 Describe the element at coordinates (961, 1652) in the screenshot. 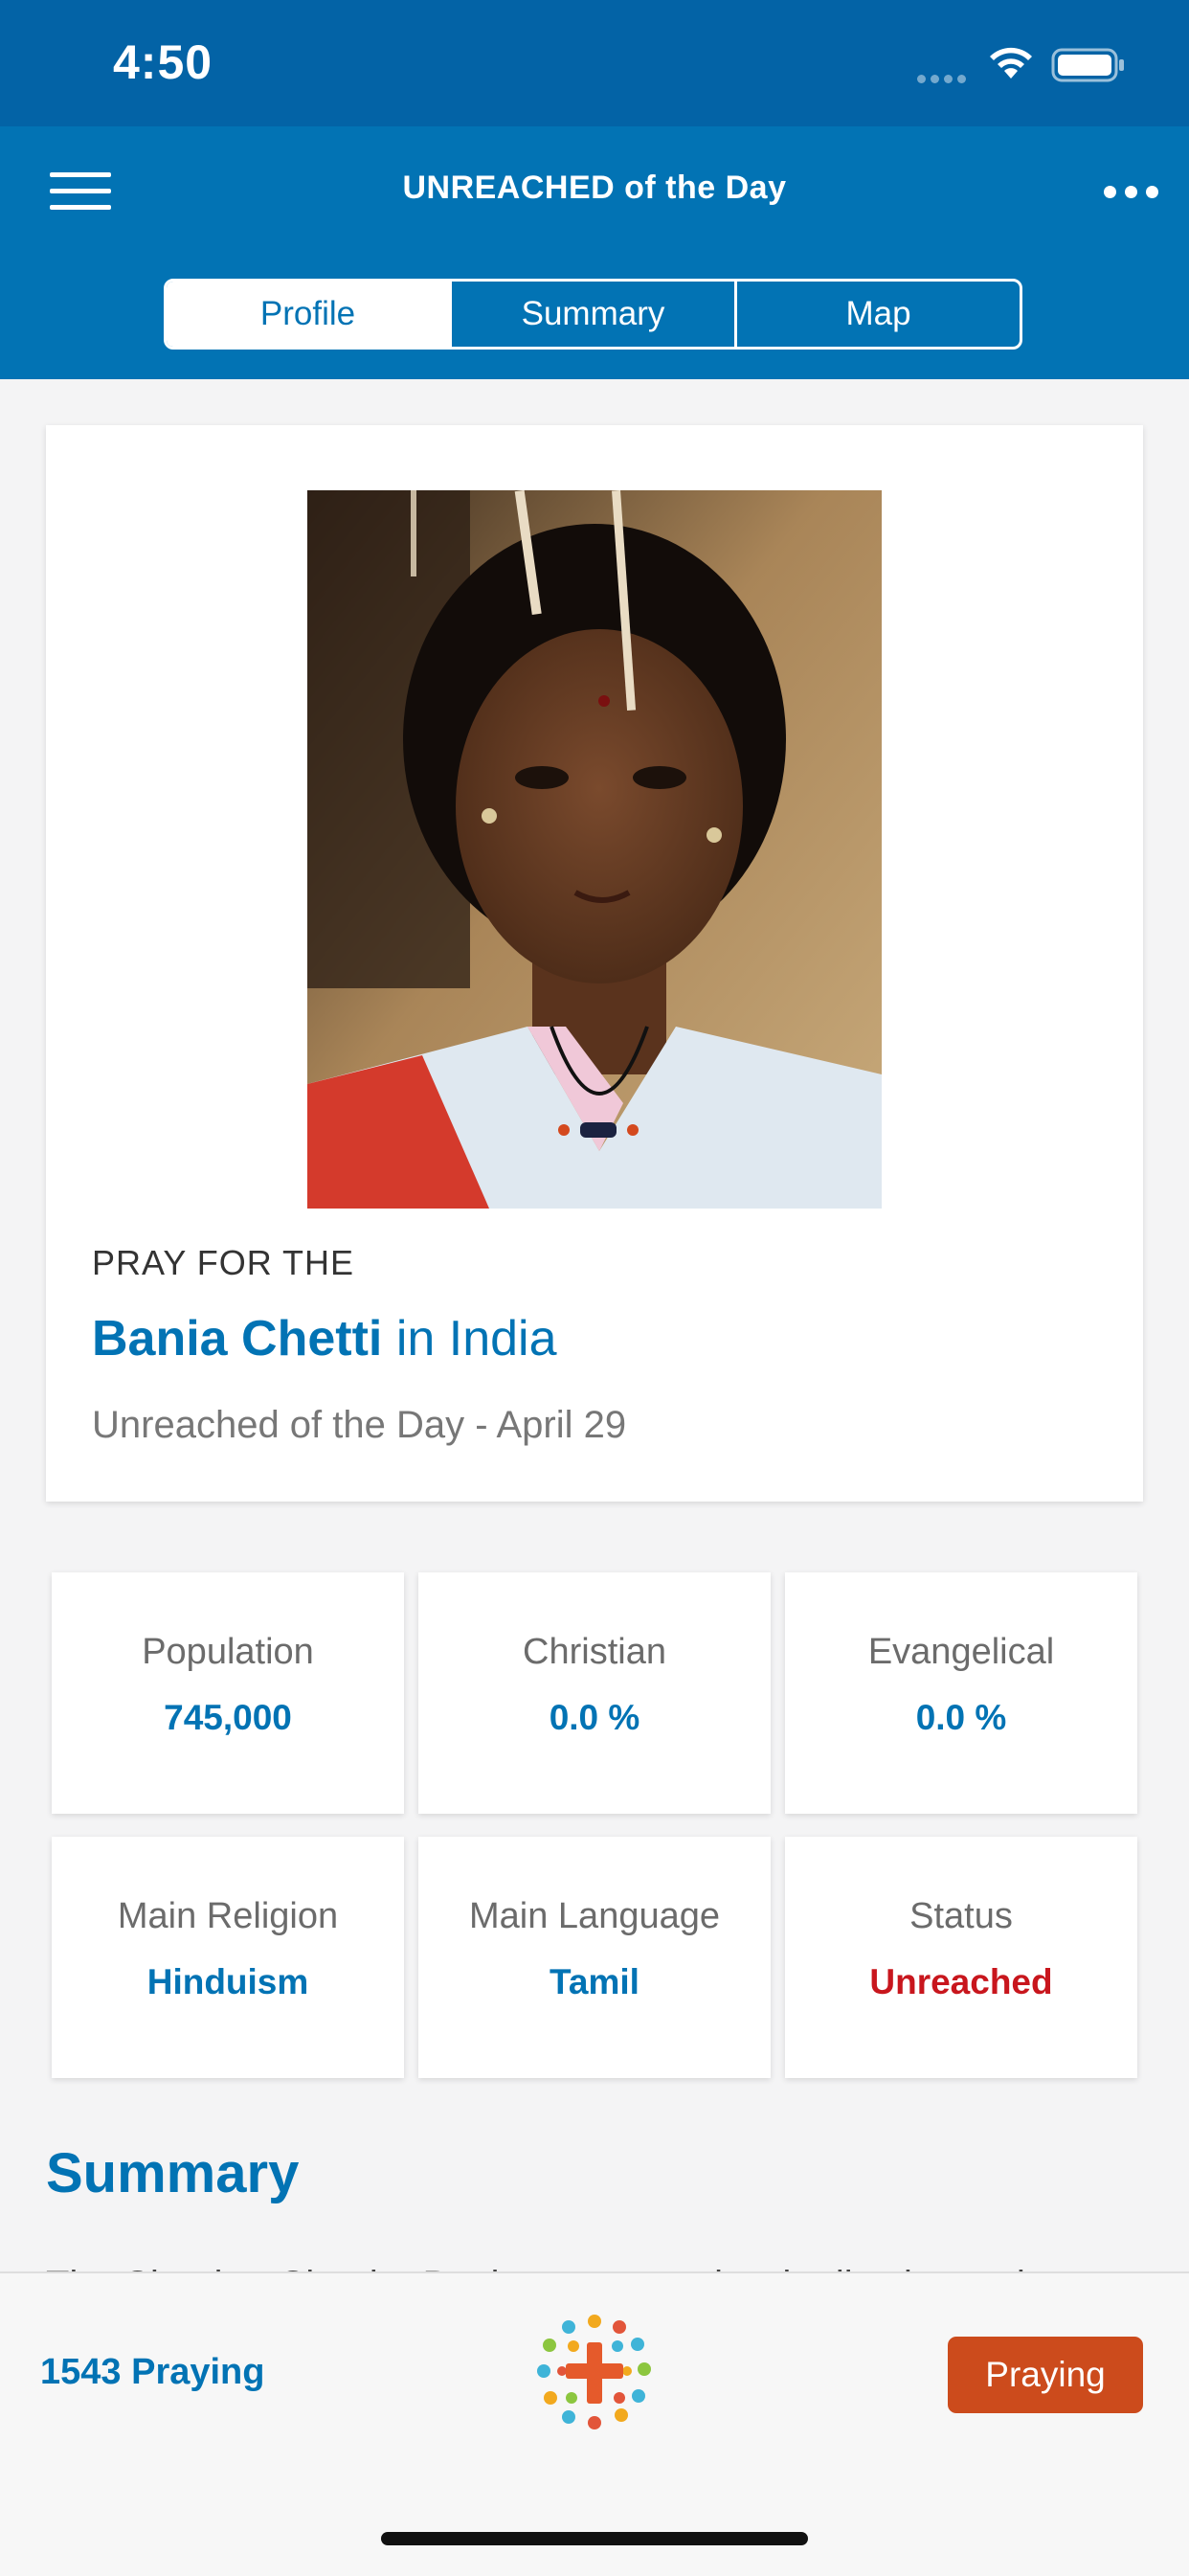

I see `stat-label: Evangelical` at that location.